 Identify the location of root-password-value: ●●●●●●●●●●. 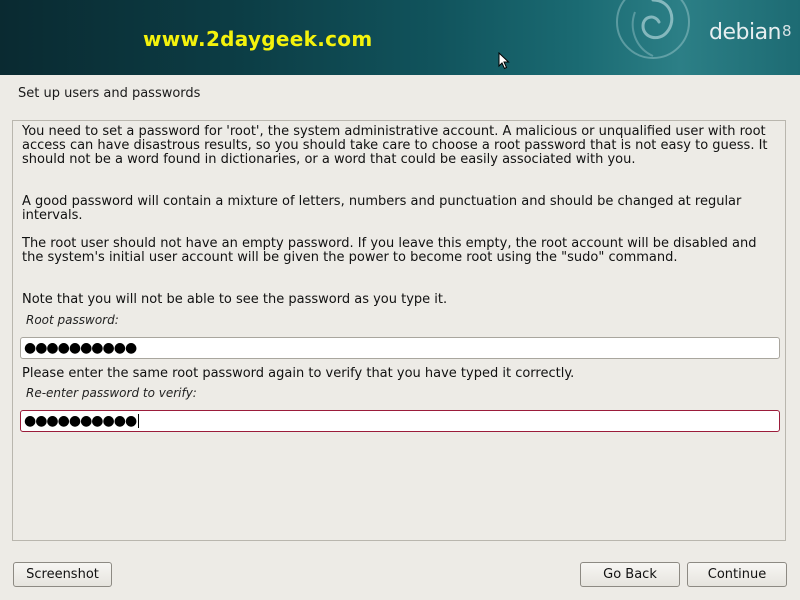
(80, 348).